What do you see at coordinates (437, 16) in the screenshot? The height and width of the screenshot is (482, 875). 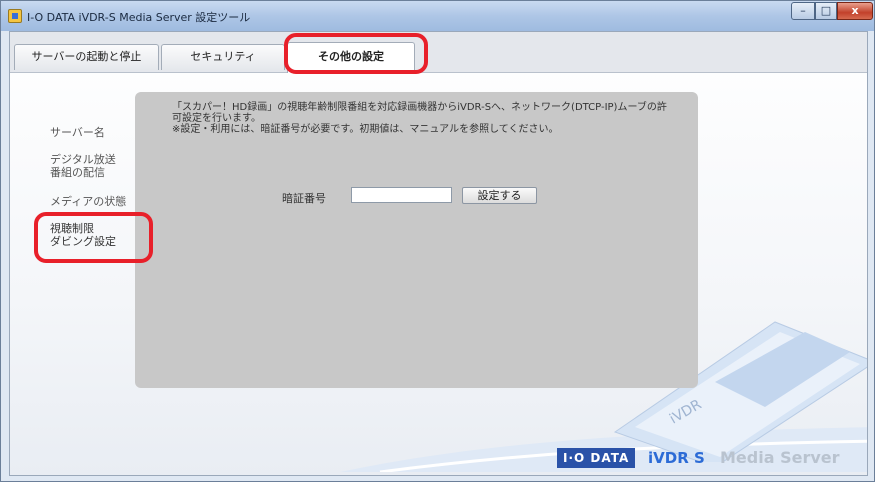 I see `title-bar: I-O DATA iVDR-S Media Server 設定ツール – □ x` at bounding box center [437, 16].